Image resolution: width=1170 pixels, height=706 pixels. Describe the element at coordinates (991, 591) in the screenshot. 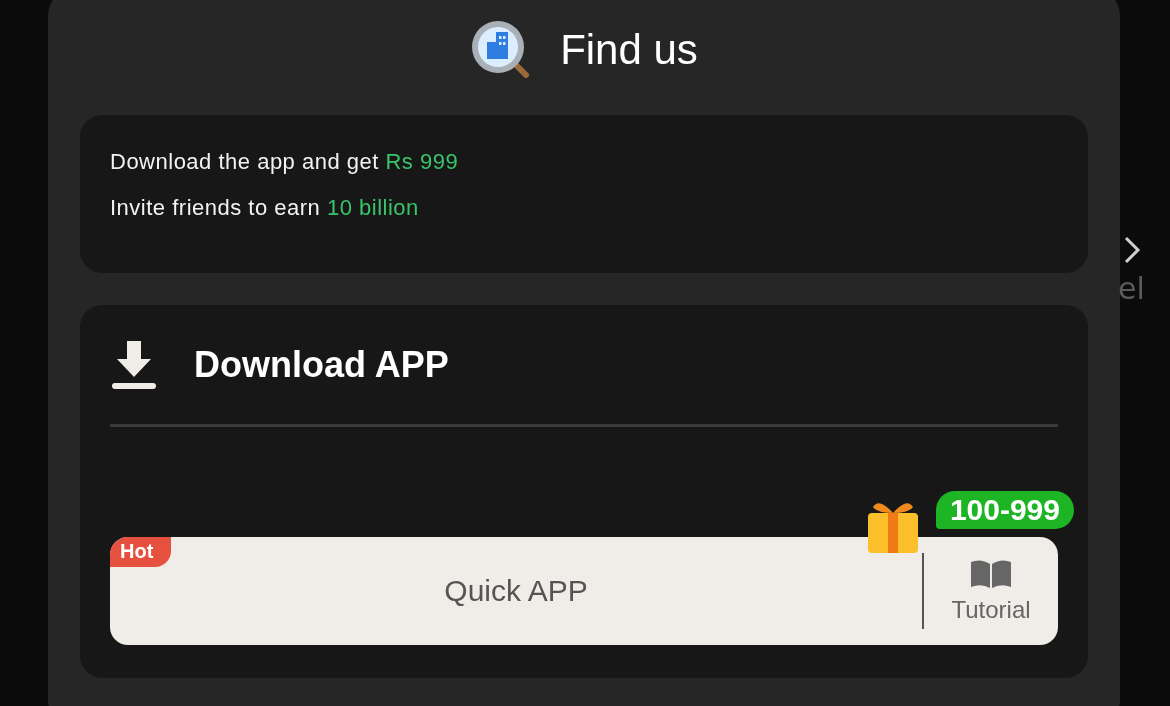

I see `tutorial-button: Tutorial` at that location.